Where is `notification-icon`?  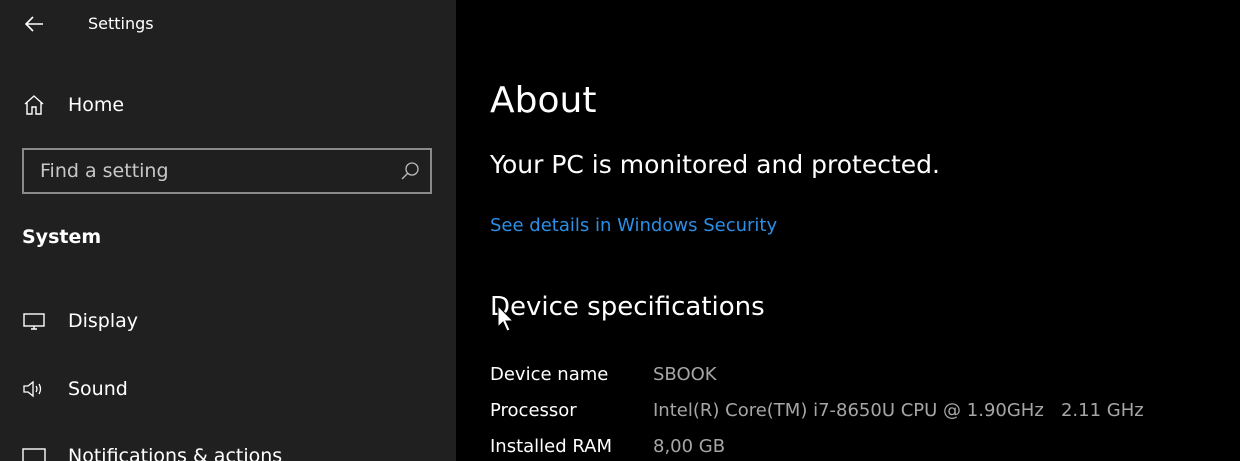
notification-icon is located at coordinates (34, 452).